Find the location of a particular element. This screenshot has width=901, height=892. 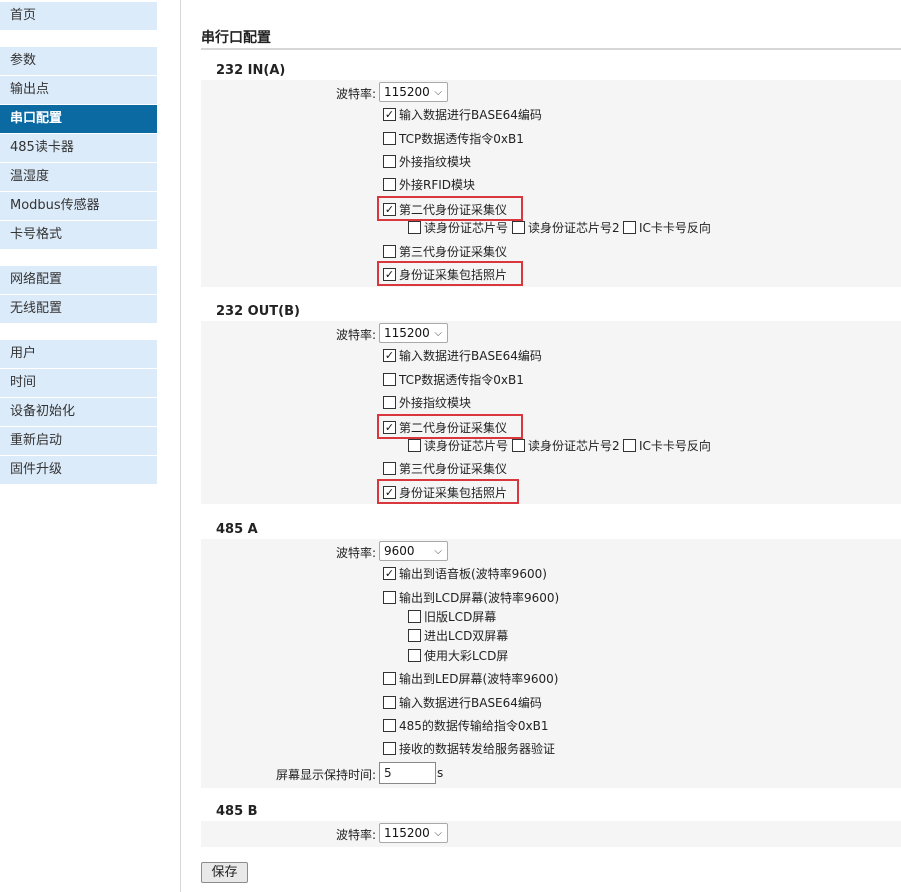

baud-select-485-b: 115200 ⌵ is located at coordinates (413, 833).